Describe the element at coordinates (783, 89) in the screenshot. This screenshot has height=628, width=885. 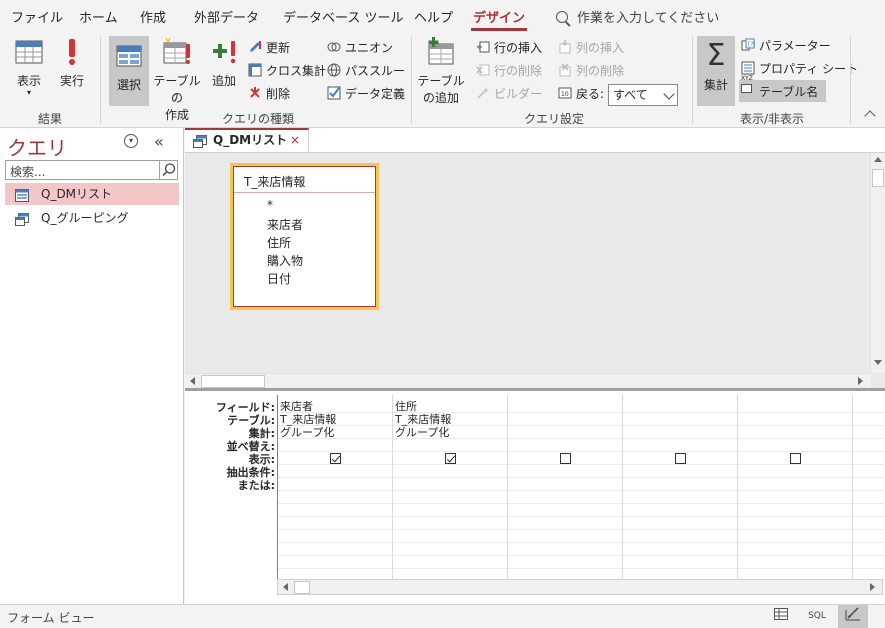
I see `table-names-button: XYZ テーブル名` at that location.